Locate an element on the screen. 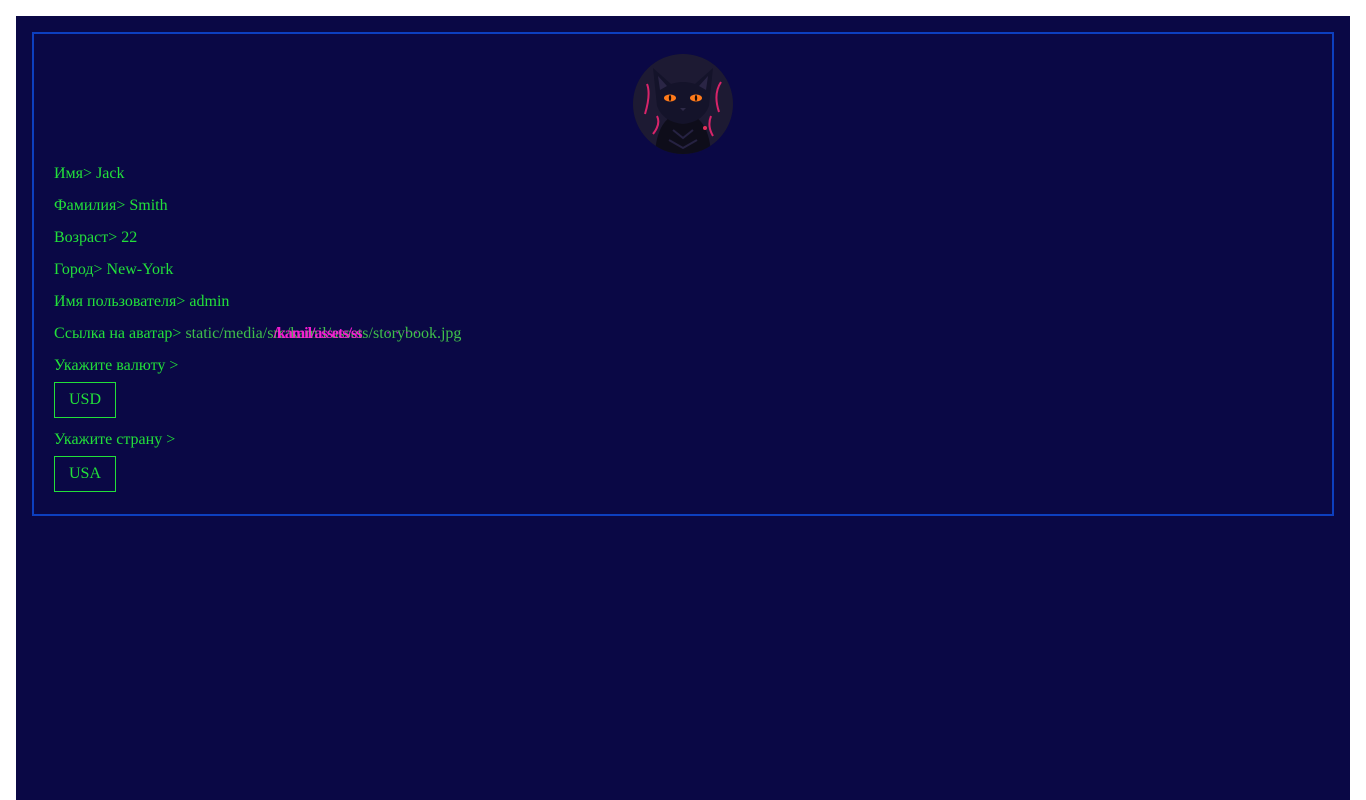 This screenshot has height=800, width=1366. first-name-row: Имя> Jack is located at coordinates (89, 174).